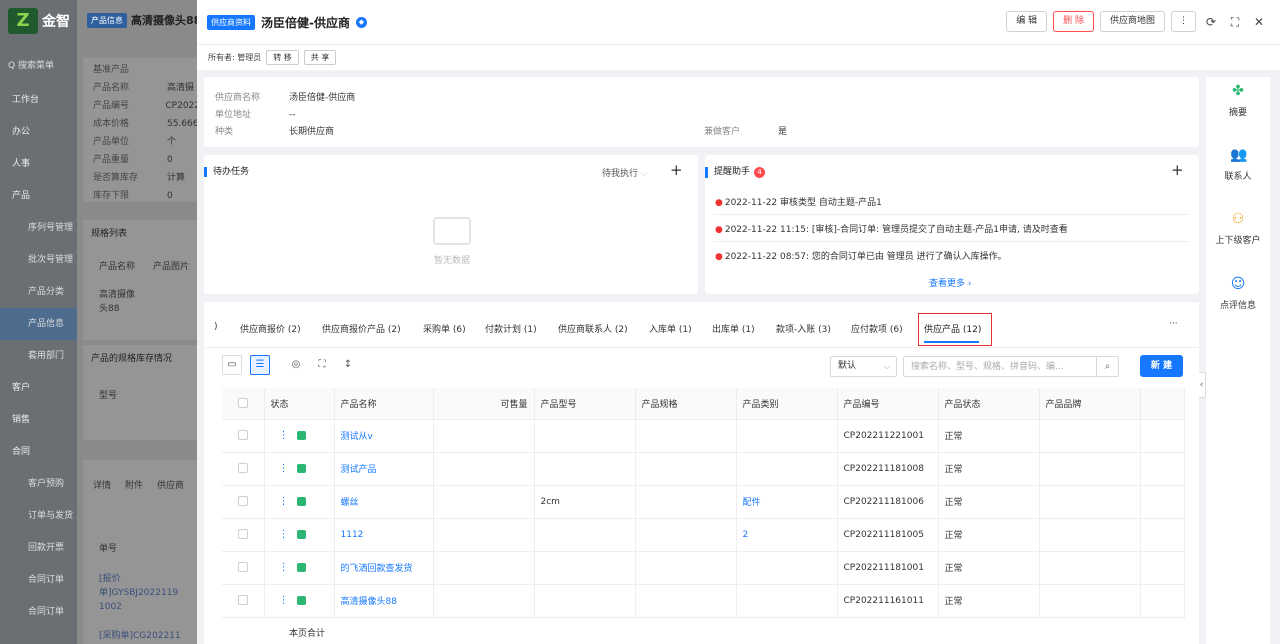 The image size is (1280, 644). What do you see at coordinates (296, 365) in the screenshot?
I see `filter-icon: ◎` at bounding box center [296, 365].